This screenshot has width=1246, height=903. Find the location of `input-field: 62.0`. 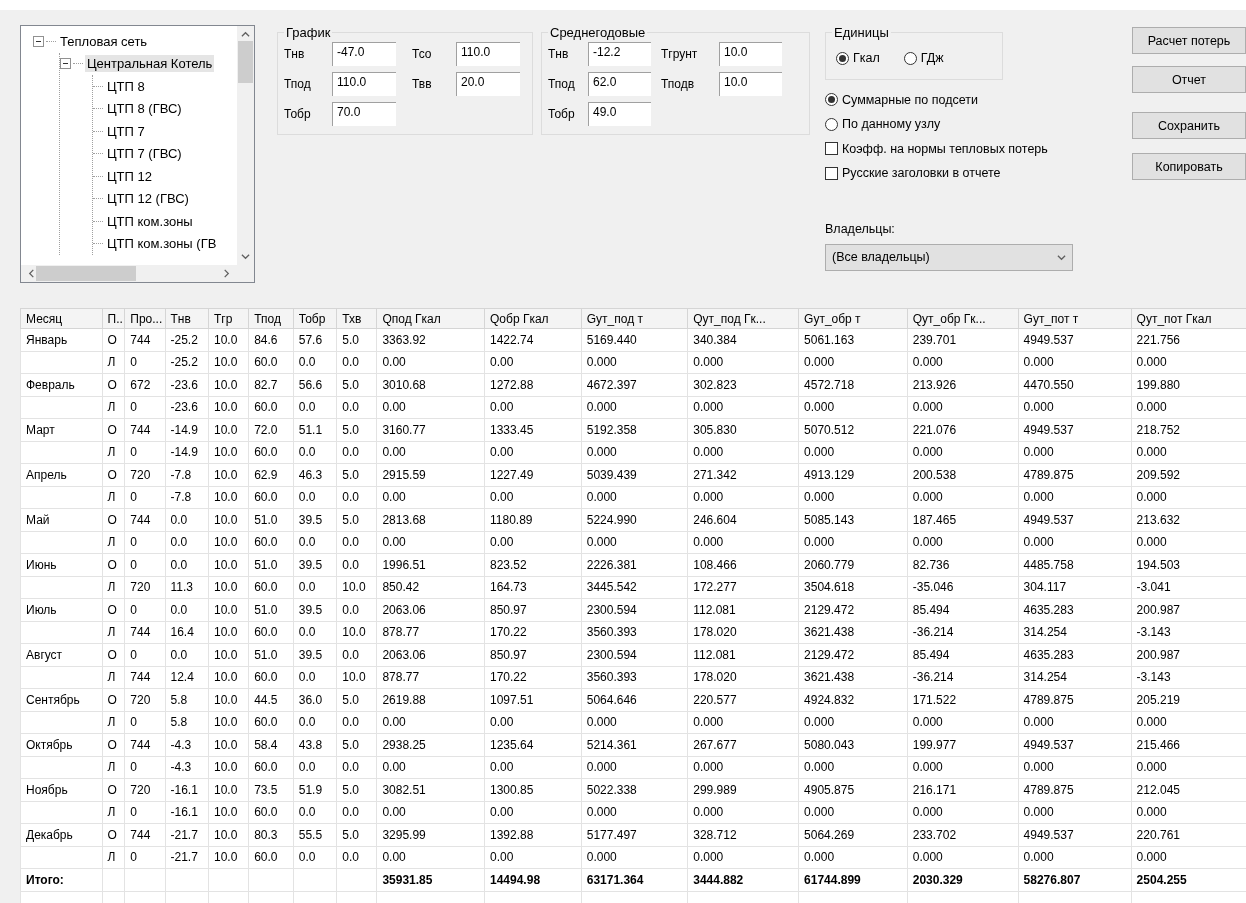

input-field: 62.0 is located at coordinates (619, 84).